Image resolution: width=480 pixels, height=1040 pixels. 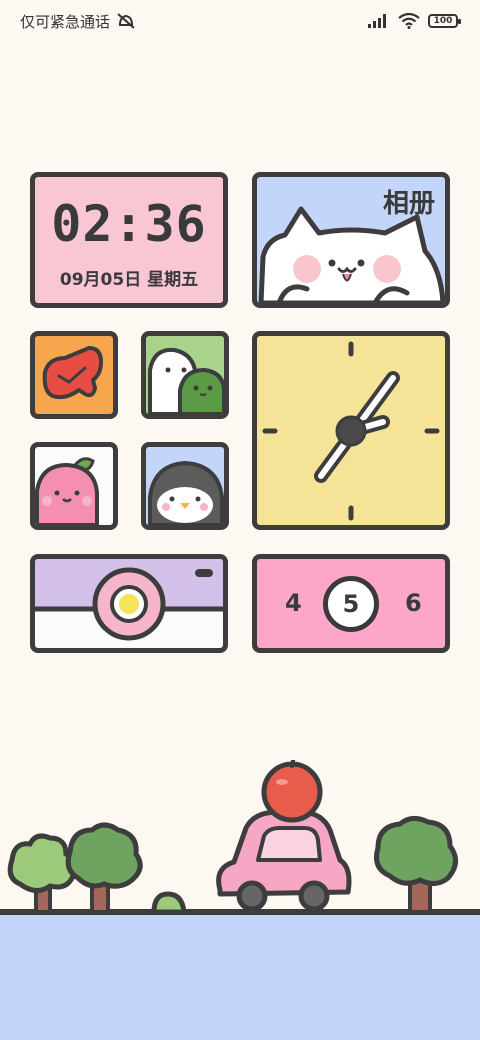 What do you see at coordinates (351, 240) in the screenshot?
I see `album-widget: 相册` at bounding box center [351, 240].